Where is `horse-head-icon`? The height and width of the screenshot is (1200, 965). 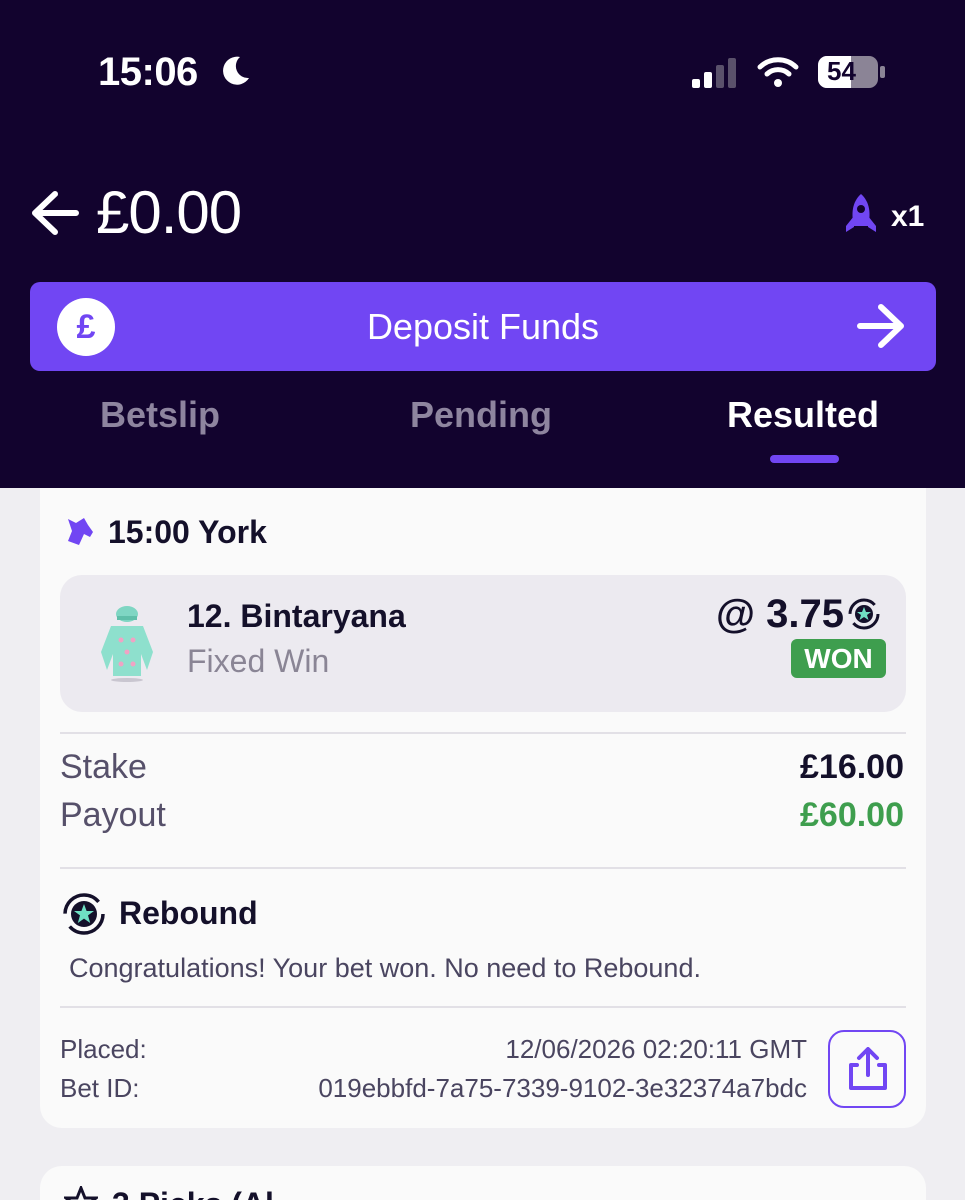
horse-head-icon is located at coordinates (80, 531).